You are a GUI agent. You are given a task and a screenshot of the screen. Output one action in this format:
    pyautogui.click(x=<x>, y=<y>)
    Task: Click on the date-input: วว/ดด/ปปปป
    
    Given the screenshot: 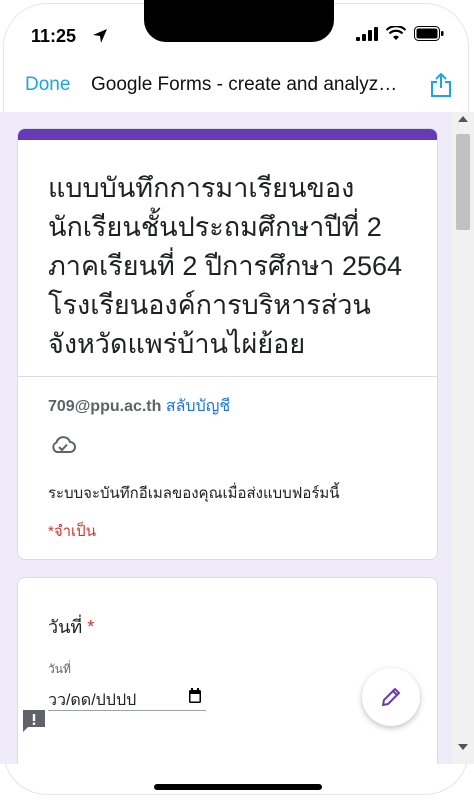 What is the action you would take?
    pyautogui.click(x=127, y=698)
    